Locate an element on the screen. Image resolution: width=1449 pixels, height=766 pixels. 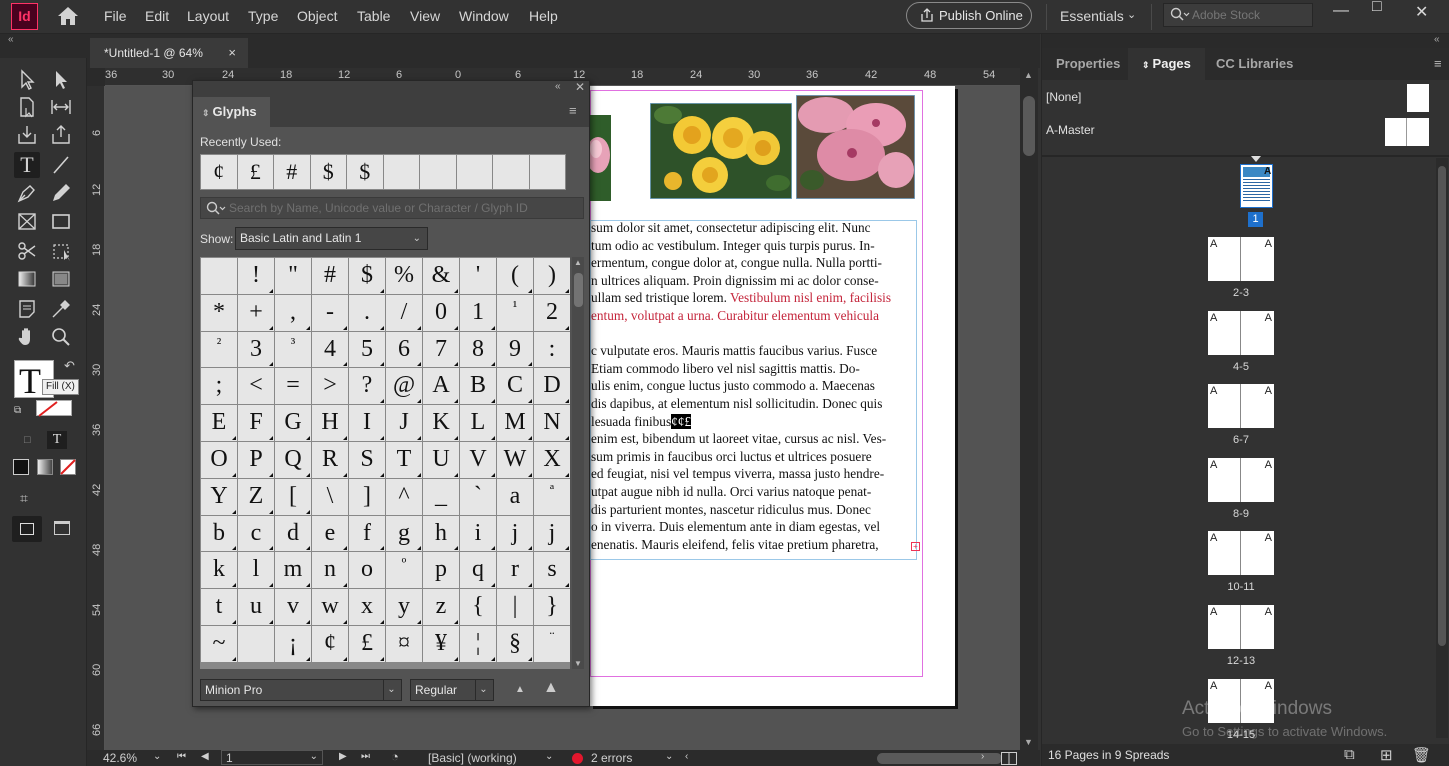
glyph-cell: N is located at coordinates (552, 423).